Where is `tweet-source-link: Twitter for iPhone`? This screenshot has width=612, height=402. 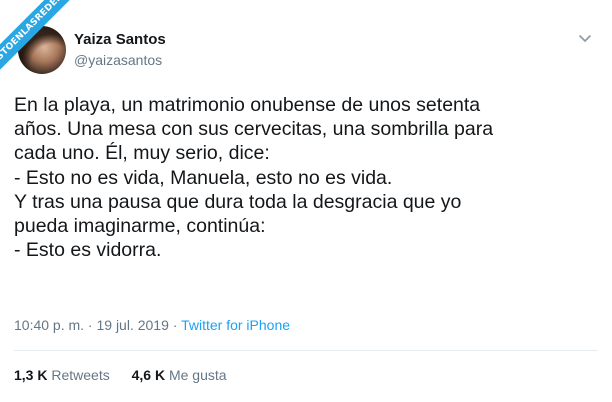 tweet-source-link: Twitter for iPhone is located at coordinates (235, 325).